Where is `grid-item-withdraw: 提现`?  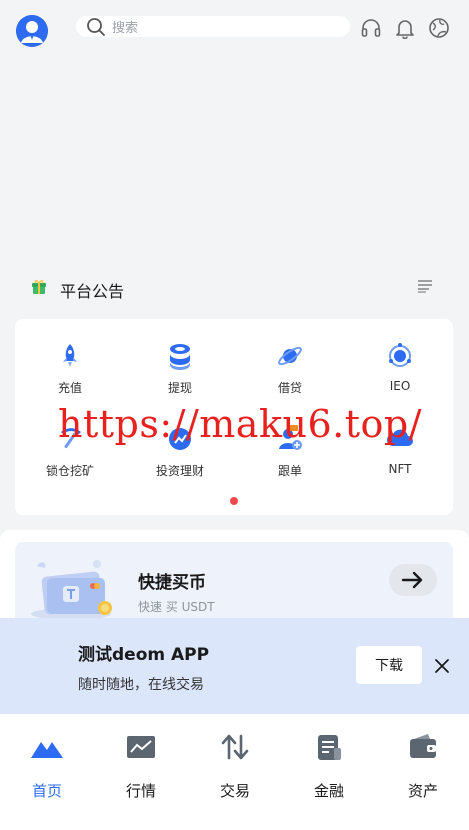 grid-item-withdraw: 提现 is located at coordinates (180, 376).